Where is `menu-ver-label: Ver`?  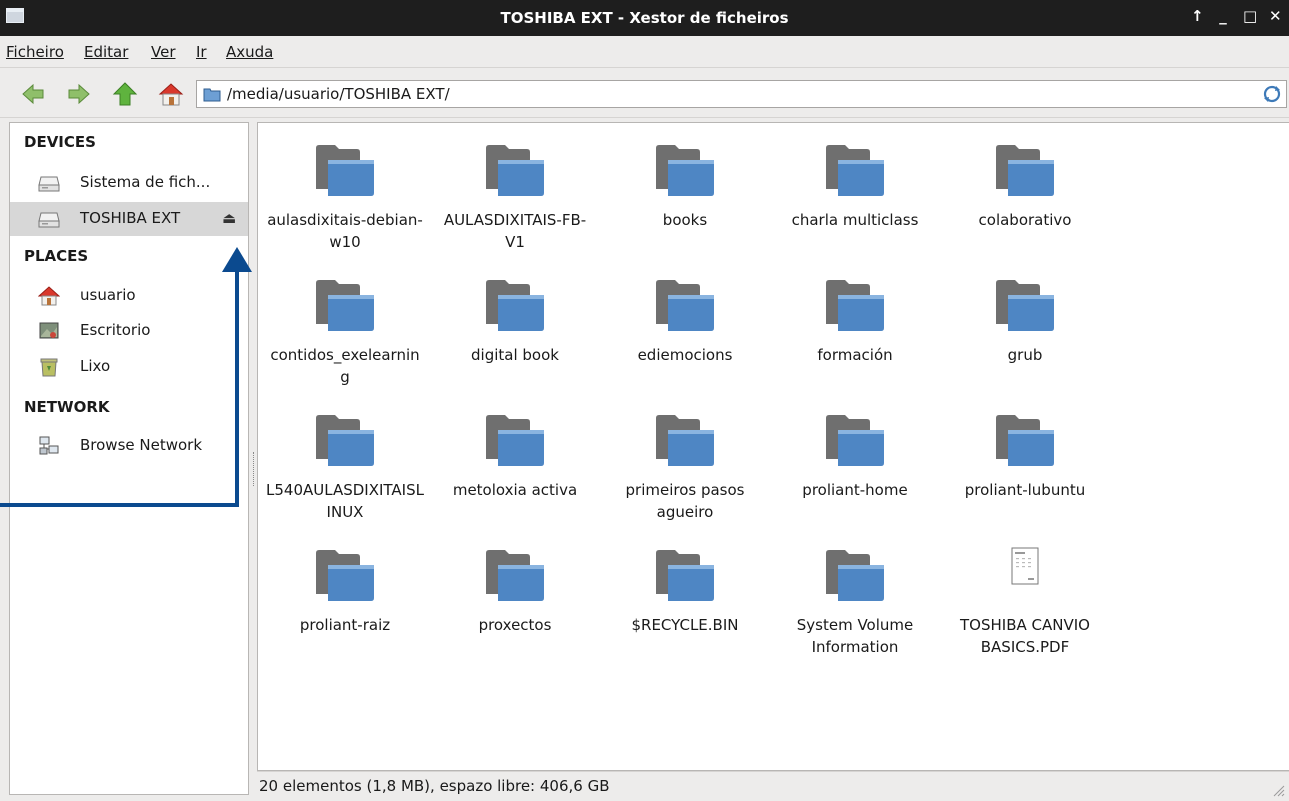
menu-ver-label: Ver is located at coordinates (163, 52).